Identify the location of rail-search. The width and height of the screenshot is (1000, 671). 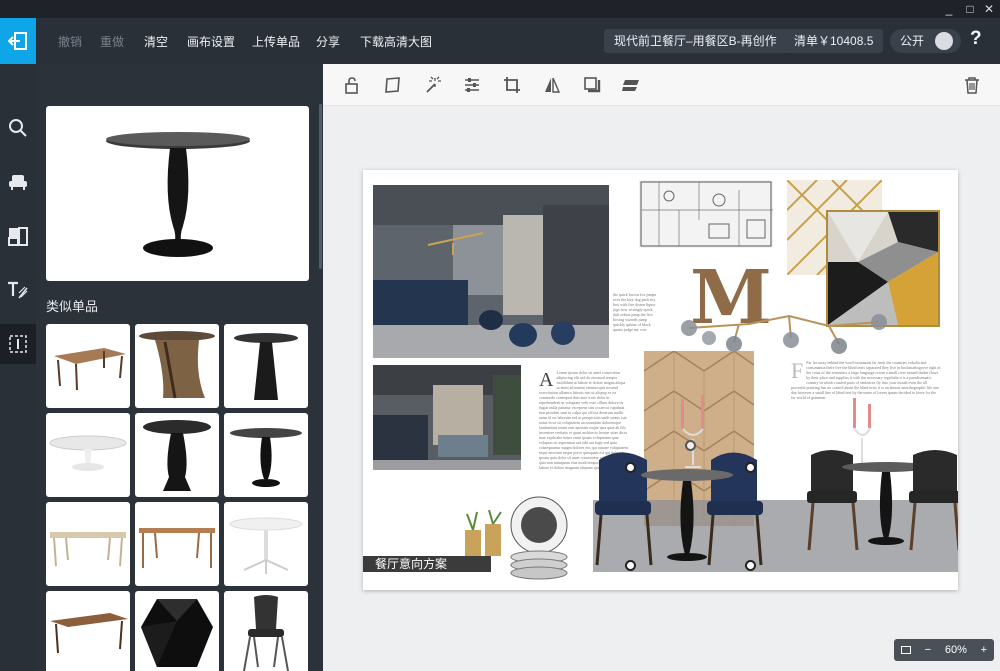
(18, 128).